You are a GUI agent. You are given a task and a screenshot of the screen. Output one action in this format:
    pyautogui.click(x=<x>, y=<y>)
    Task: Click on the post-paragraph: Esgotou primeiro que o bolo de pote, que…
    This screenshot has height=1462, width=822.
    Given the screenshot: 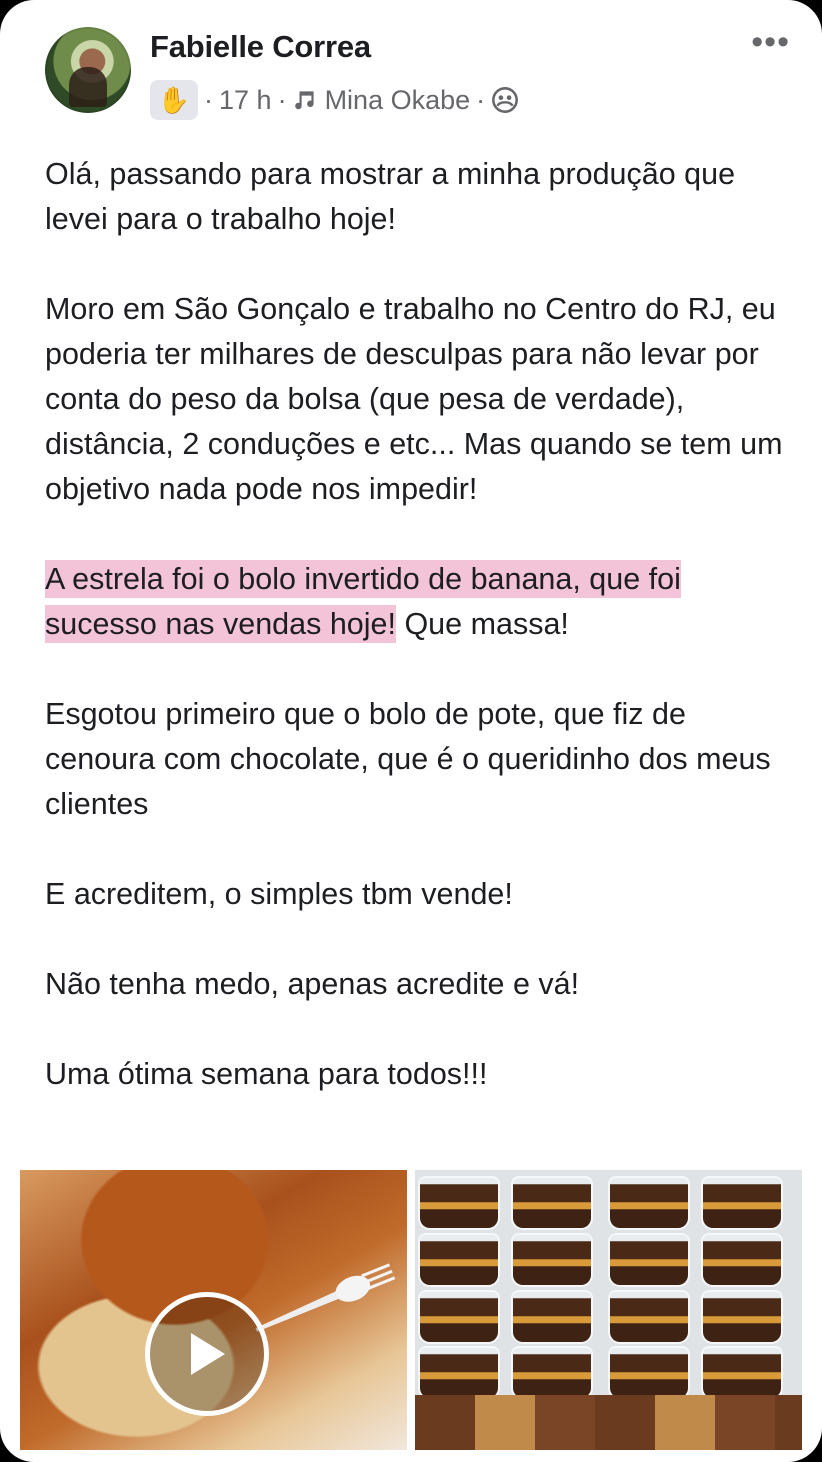 What is the action you would take?
    pyautogui.click(x=408, y=759)
    